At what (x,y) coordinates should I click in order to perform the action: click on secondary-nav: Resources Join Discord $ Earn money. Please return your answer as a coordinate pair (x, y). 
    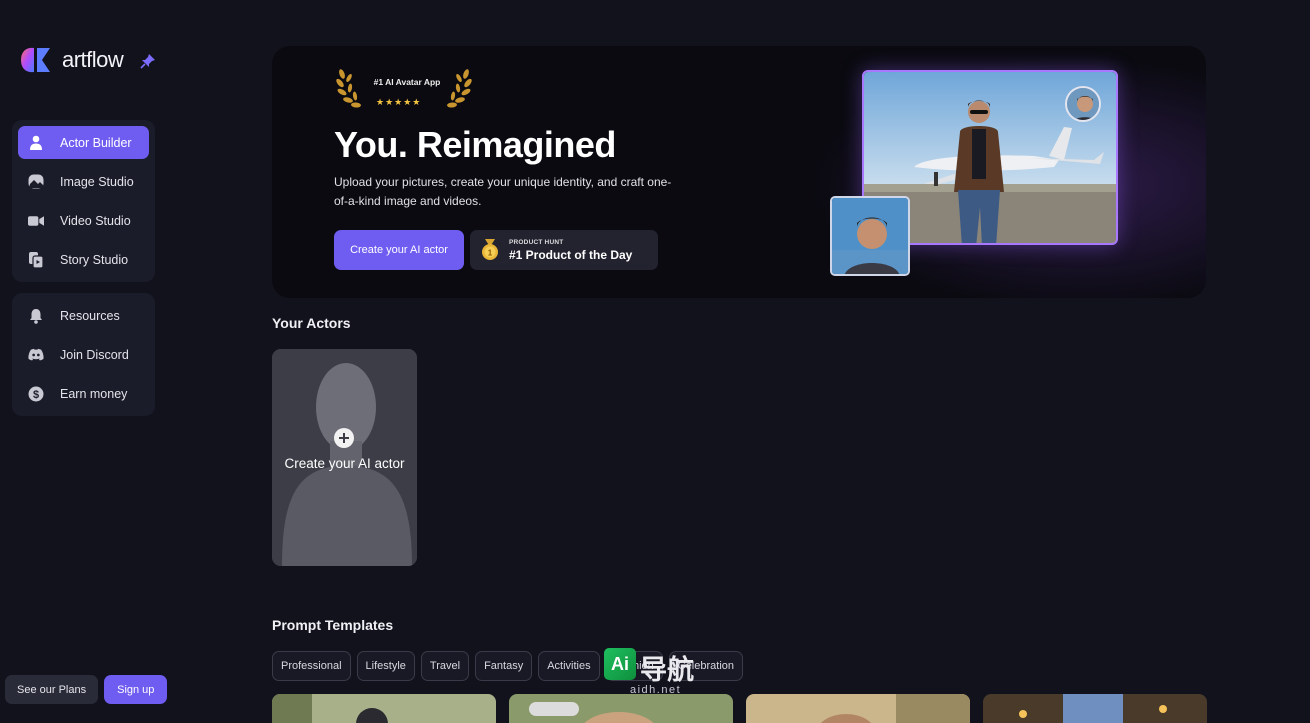
    Looking at the image, I should click on (83, 354).